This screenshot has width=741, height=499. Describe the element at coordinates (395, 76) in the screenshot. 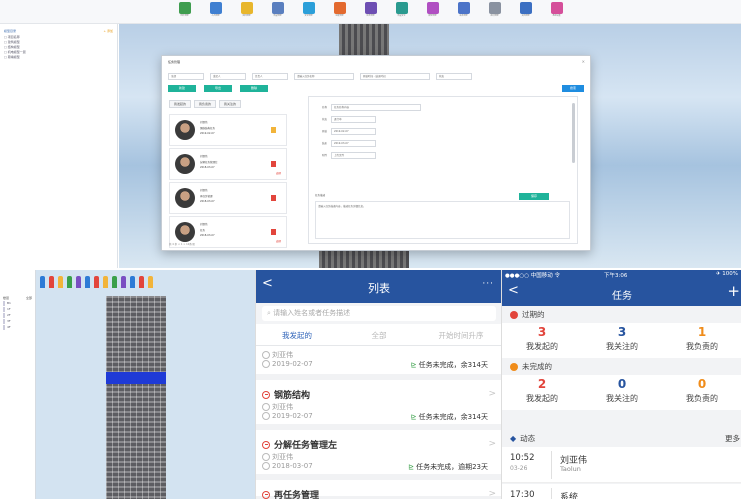

I see `date-range-input: 开始时间 - 结束时间` at that location.